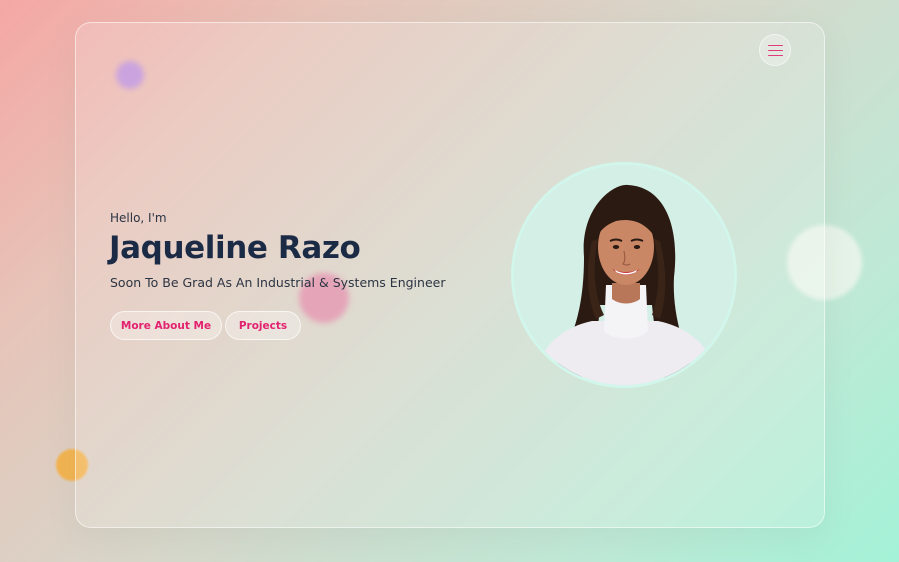 The height and width of the screenshot is (562, 899). I want to click on greeting-text: Hello, I'm, so click(138, 218).